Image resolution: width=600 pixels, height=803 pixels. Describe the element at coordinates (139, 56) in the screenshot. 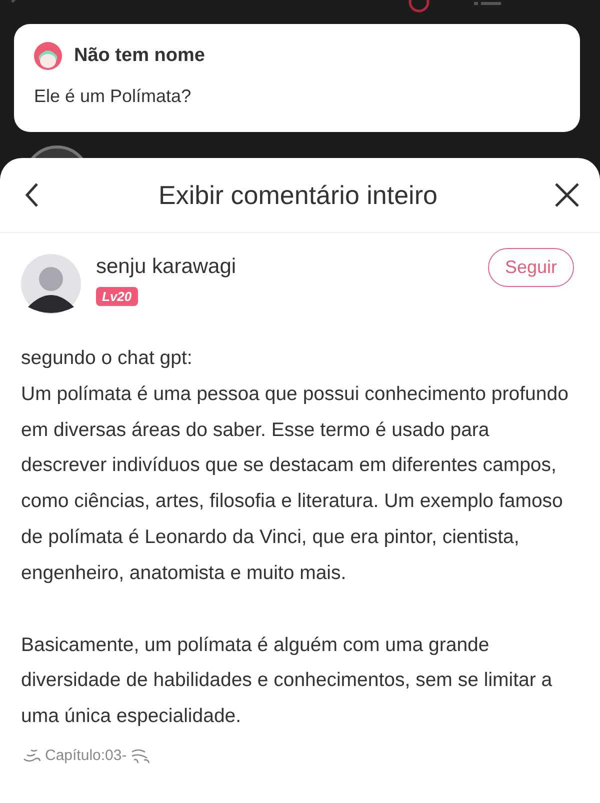

I see `quoted-author: Não tem nome` at that location.